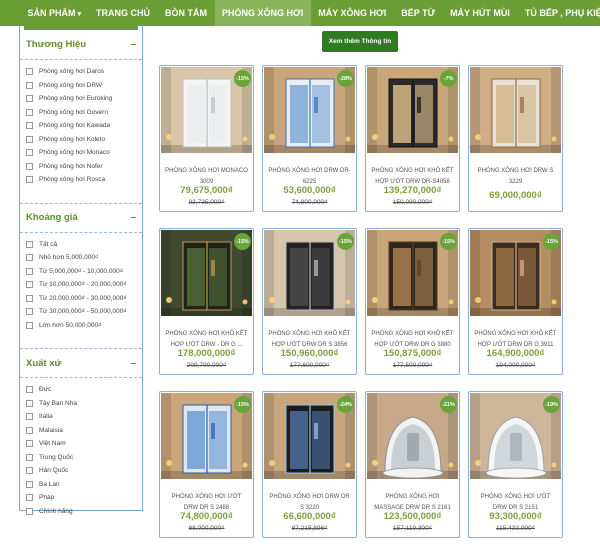 The width and height of the screenshot is (600, 550). I want to click on nav-item: PHÒNG XÔNG HƠI, so click(262, 13).